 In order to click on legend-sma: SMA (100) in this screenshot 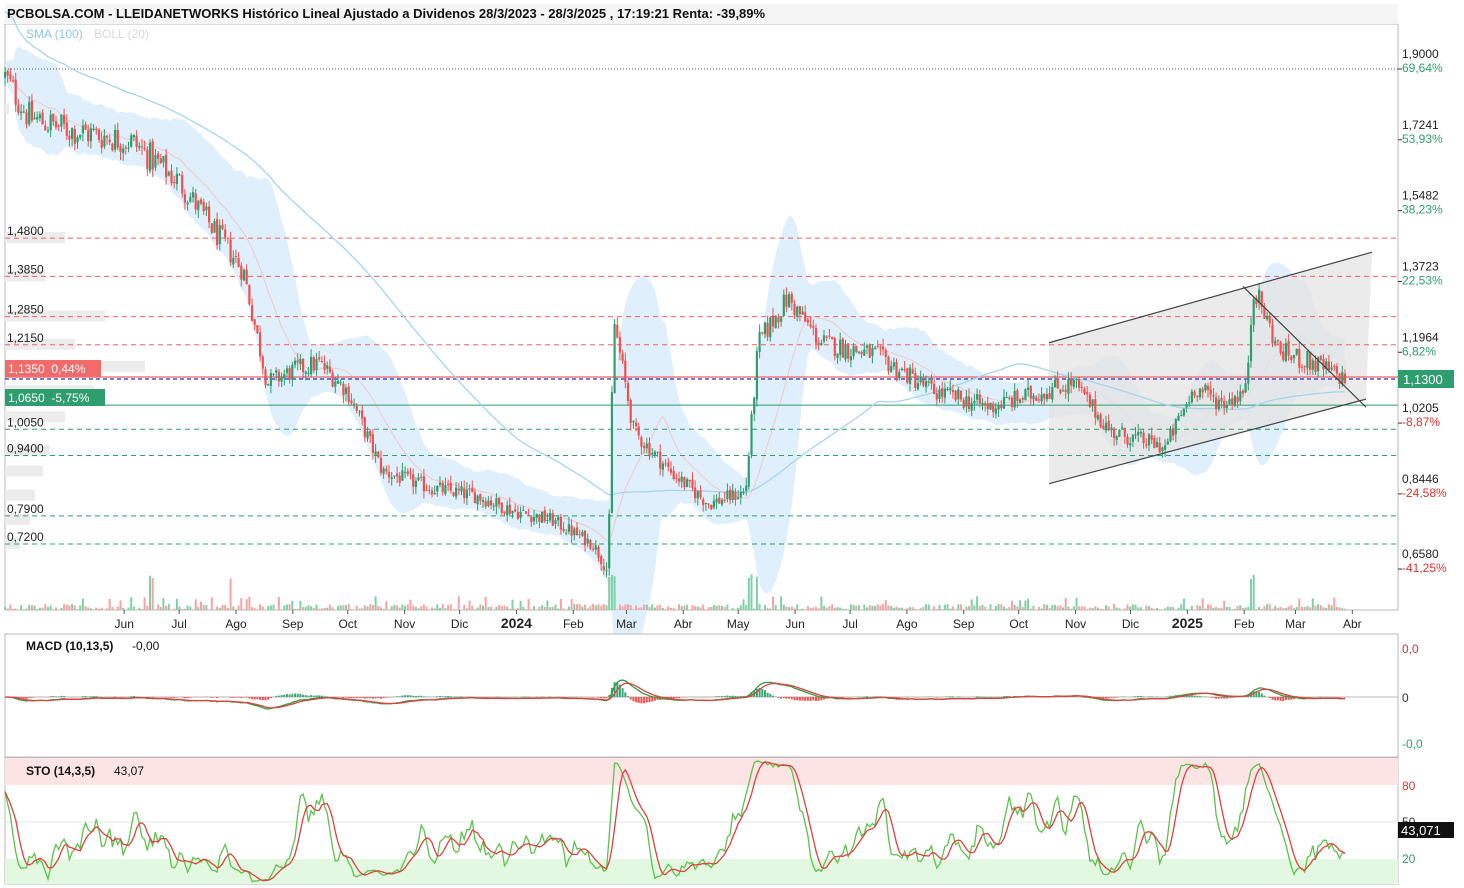, I will do `click(54, 34)`.